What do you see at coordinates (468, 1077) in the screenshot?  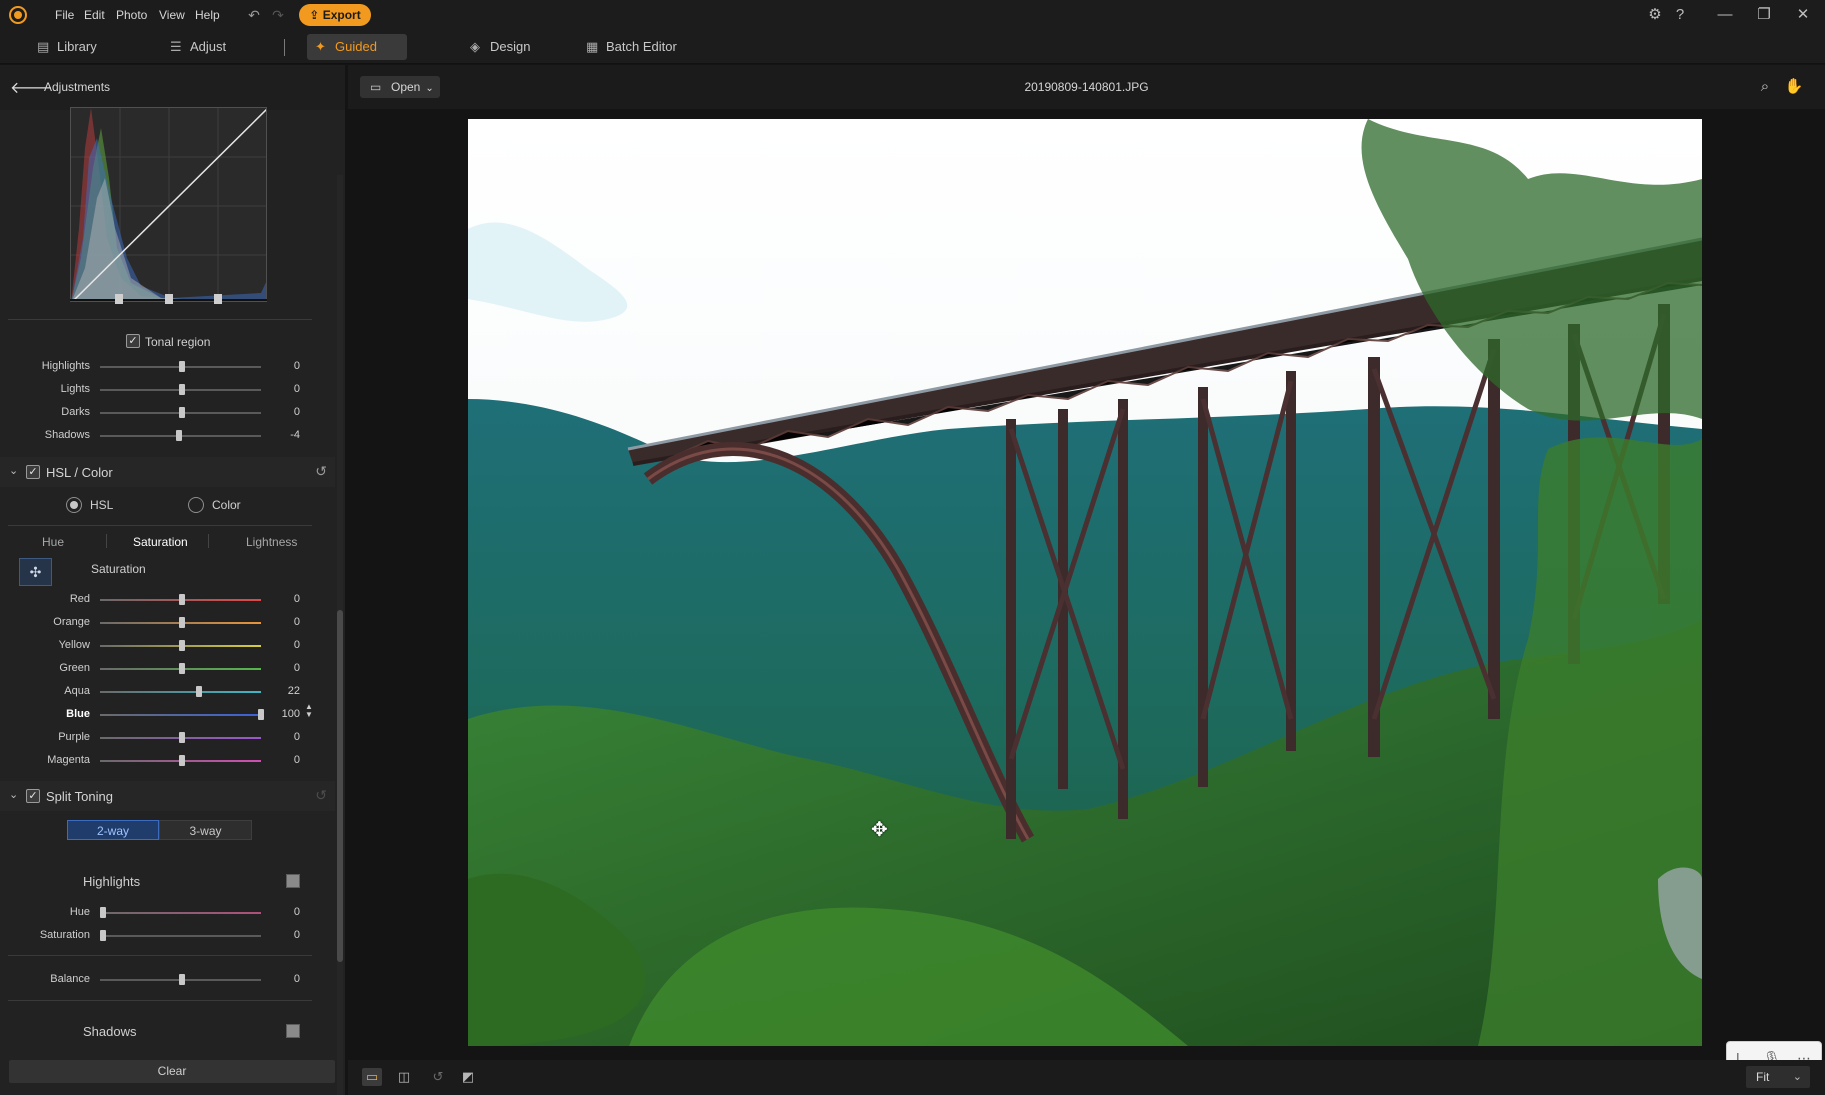 I see `compare-icon: ◩` at bounding box center [468, 1077].